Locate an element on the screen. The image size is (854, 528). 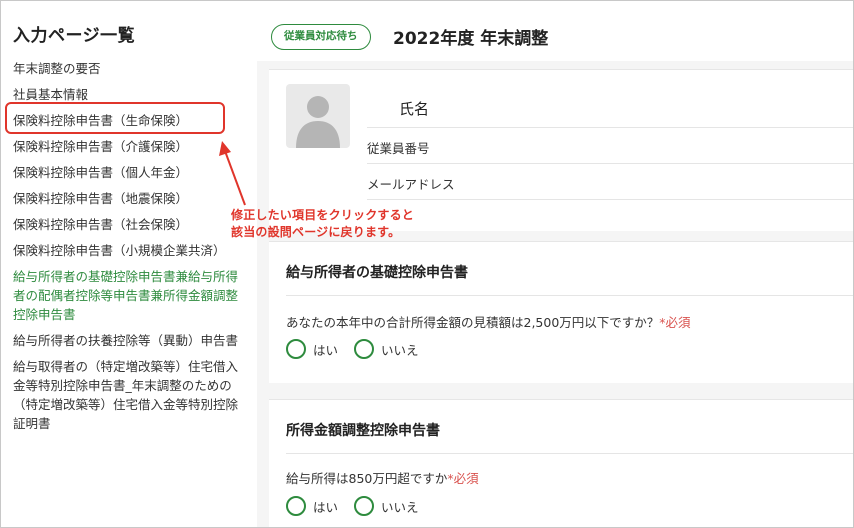
sidebar-item-care-insurance: 保険料控除申告書（介護保険） is located at coordinates (131, 146).